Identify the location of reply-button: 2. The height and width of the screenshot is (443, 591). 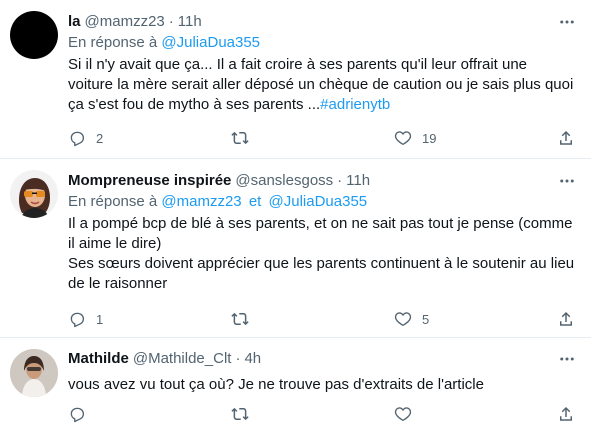
(118, 138).